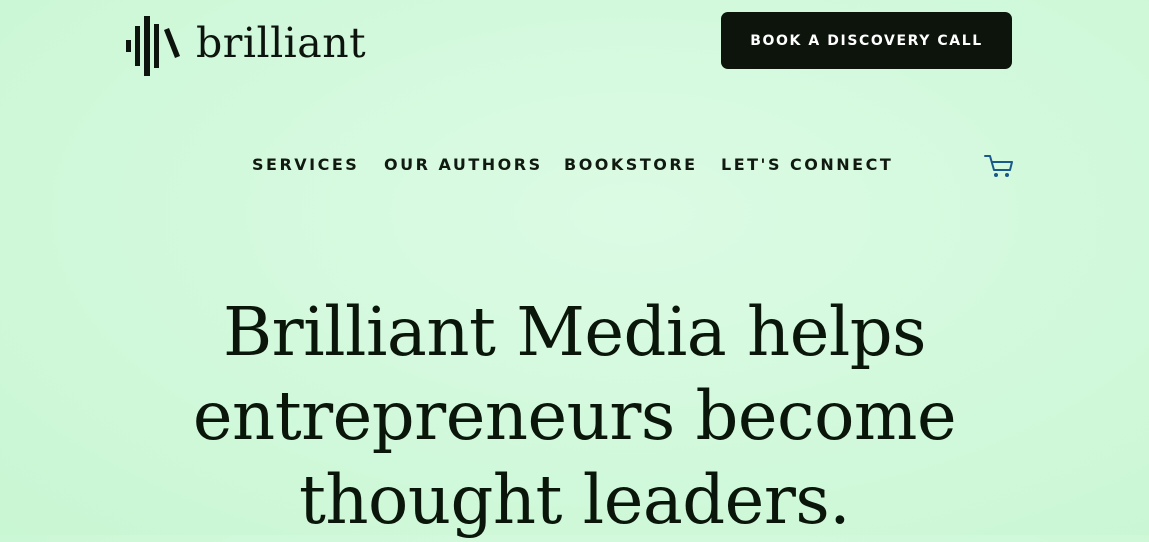 This screenshot has width=1149, height=542. I want to click on hero-line: Brilliant Media helps, so click(574, 332).